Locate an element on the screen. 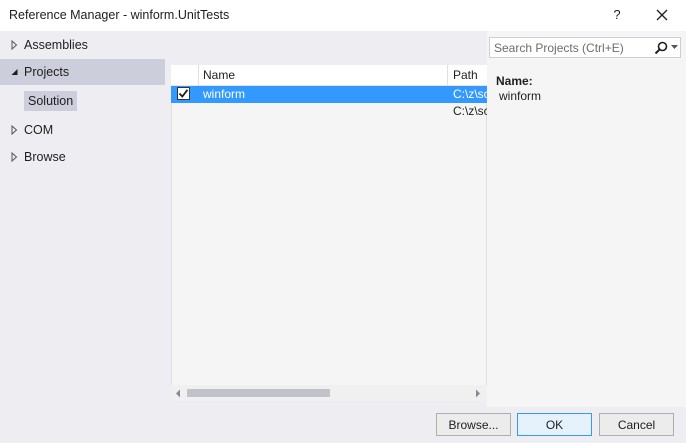  nav-item-com: COM is located at coordinates (82, 130).